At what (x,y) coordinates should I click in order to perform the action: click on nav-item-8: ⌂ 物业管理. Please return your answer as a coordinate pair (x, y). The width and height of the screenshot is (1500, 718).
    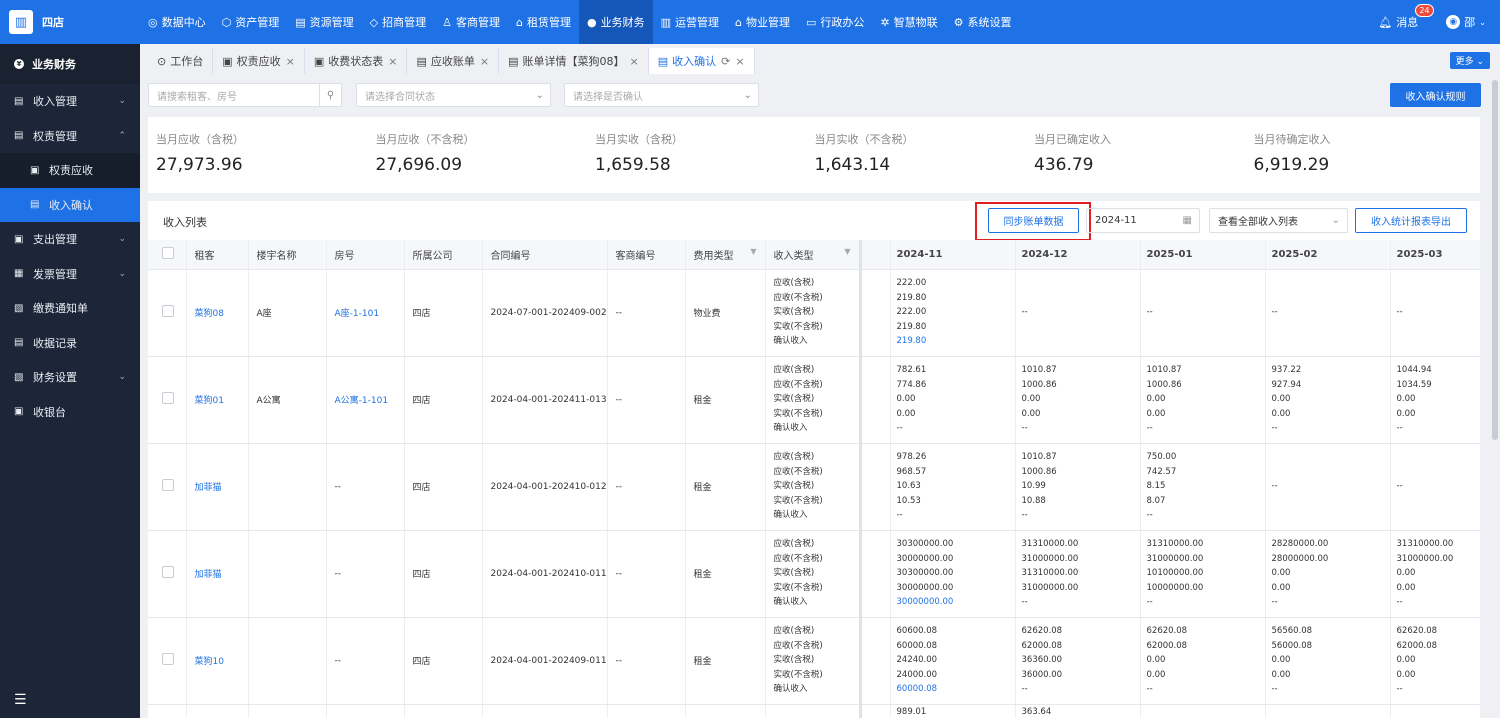
    Looking at the image, I should click on (762, 22).